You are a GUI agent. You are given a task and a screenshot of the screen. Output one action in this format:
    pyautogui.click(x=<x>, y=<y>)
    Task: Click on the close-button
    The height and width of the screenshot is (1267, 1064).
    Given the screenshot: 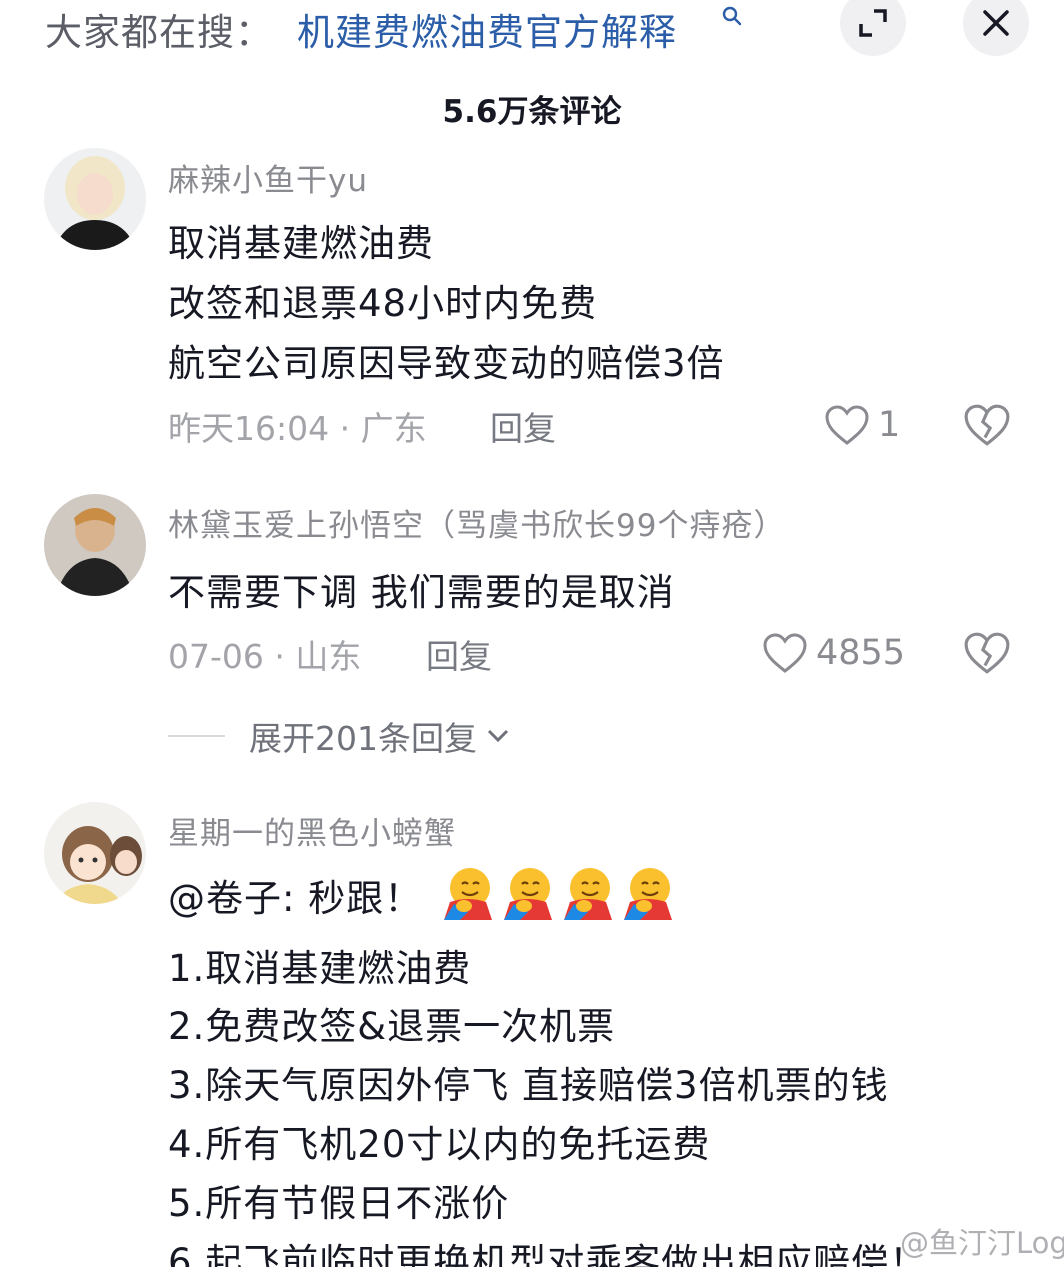 What is the action you would take?
    pyautogui.click(x=996, y=28)
    